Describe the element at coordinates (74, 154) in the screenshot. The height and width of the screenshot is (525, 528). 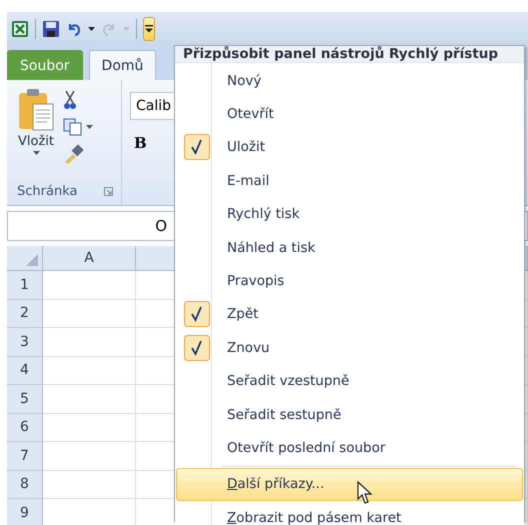
I see `format-painter-icon` at that location.